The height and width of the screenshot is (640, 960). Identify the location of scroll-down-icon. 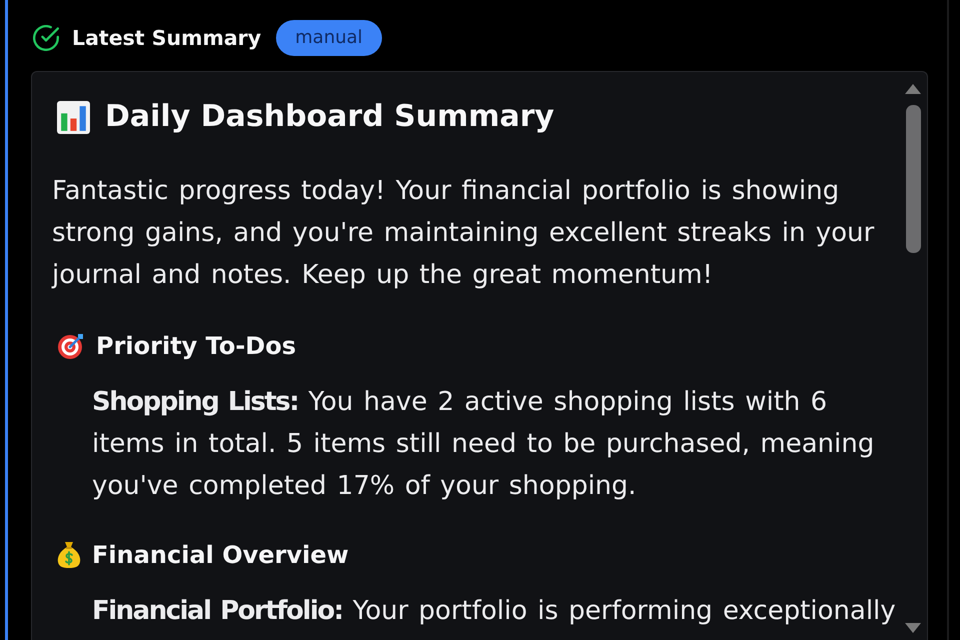
(913, 628).